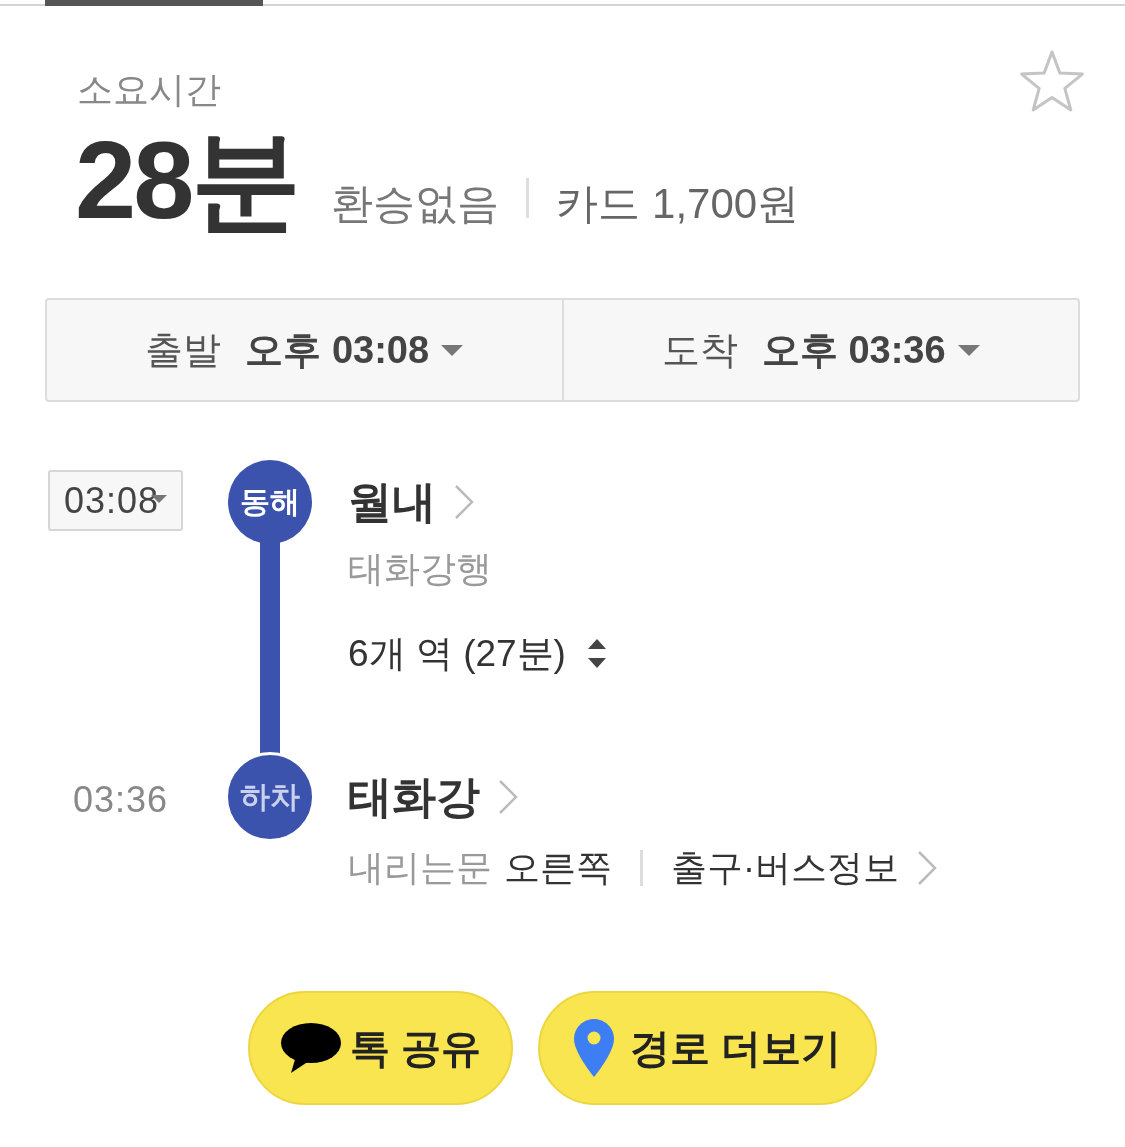  What do you see at coordinates (187, 179) in the screenshot?
I see `duration-text: 28분` at bounding box center [187, 179].